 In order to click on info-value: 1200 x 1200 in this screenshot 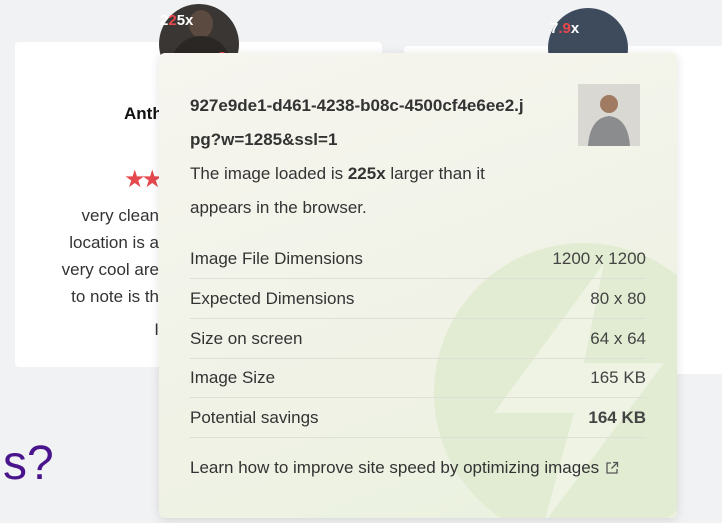, I will do `click(599, 258)`.